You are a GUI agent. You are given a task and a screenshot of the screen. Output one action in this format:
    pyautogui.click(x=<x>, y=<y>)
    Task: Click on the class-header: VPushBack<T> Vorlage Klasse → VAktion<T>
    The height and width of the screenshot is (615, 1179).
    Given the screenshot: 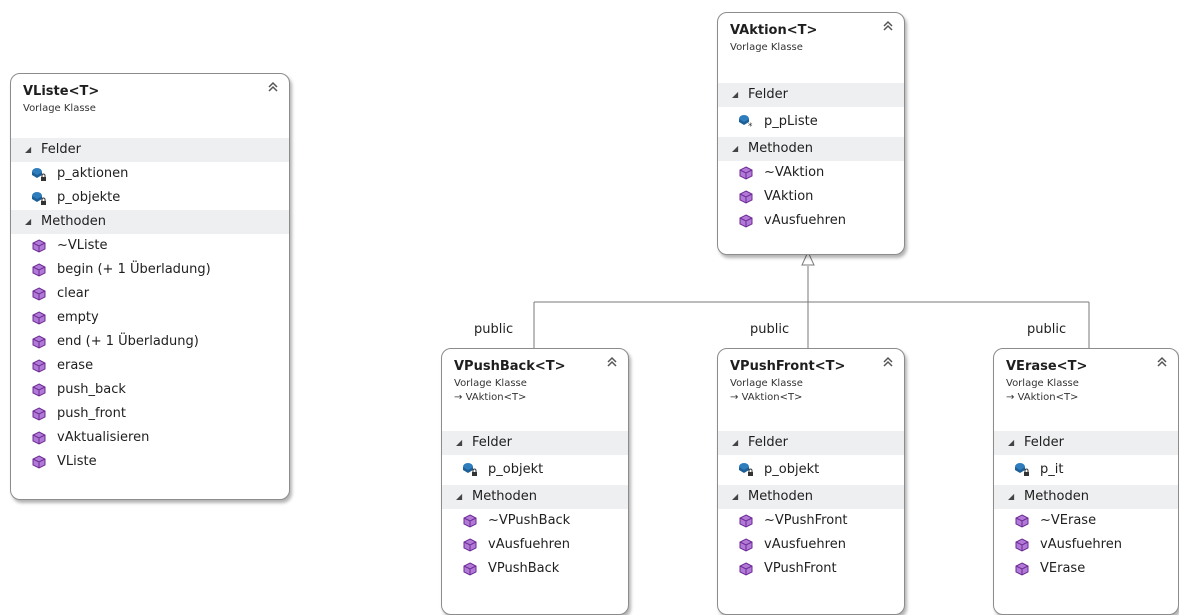 What is the action you would take?
    pyautogui.click(x=535, y=390)
    